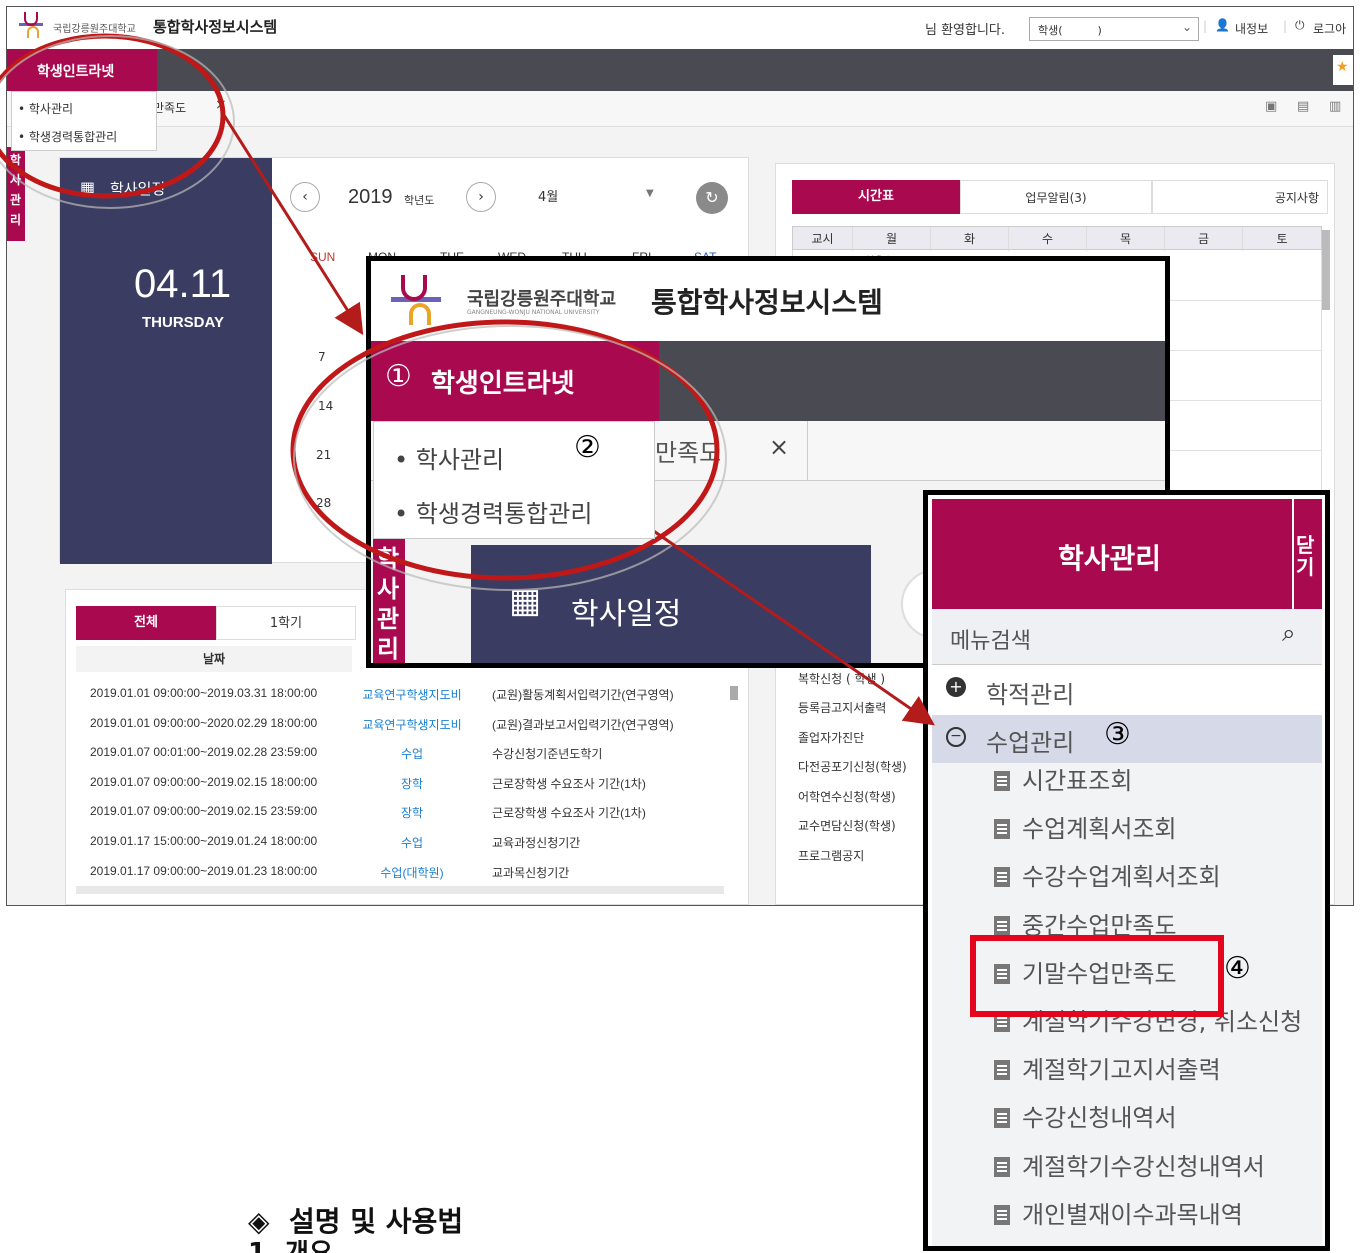  Describe the element at coordinates (650, 193) in the screenshot. I see `chevron-down-icon: ▼` at that location.